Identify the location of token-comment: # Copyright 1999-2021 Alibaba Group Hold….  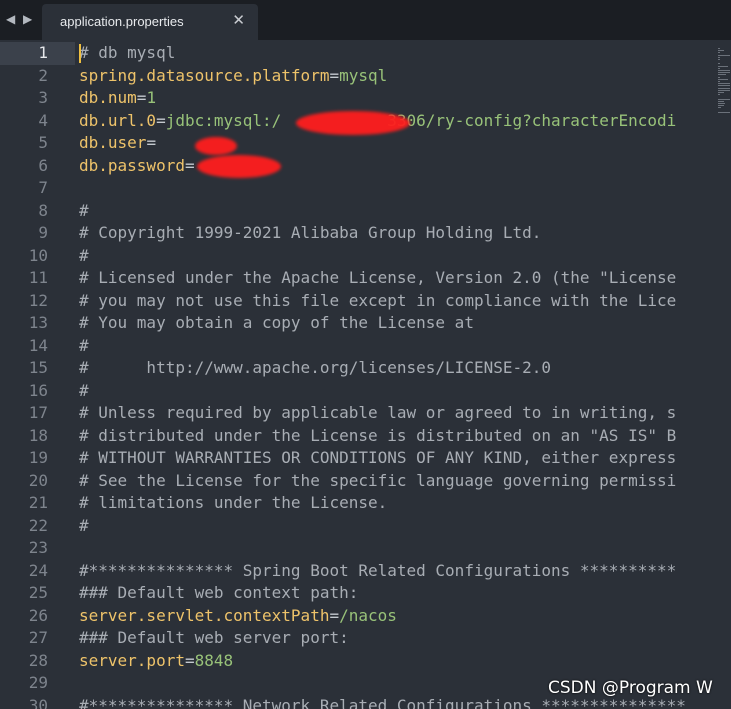
(310, 232).